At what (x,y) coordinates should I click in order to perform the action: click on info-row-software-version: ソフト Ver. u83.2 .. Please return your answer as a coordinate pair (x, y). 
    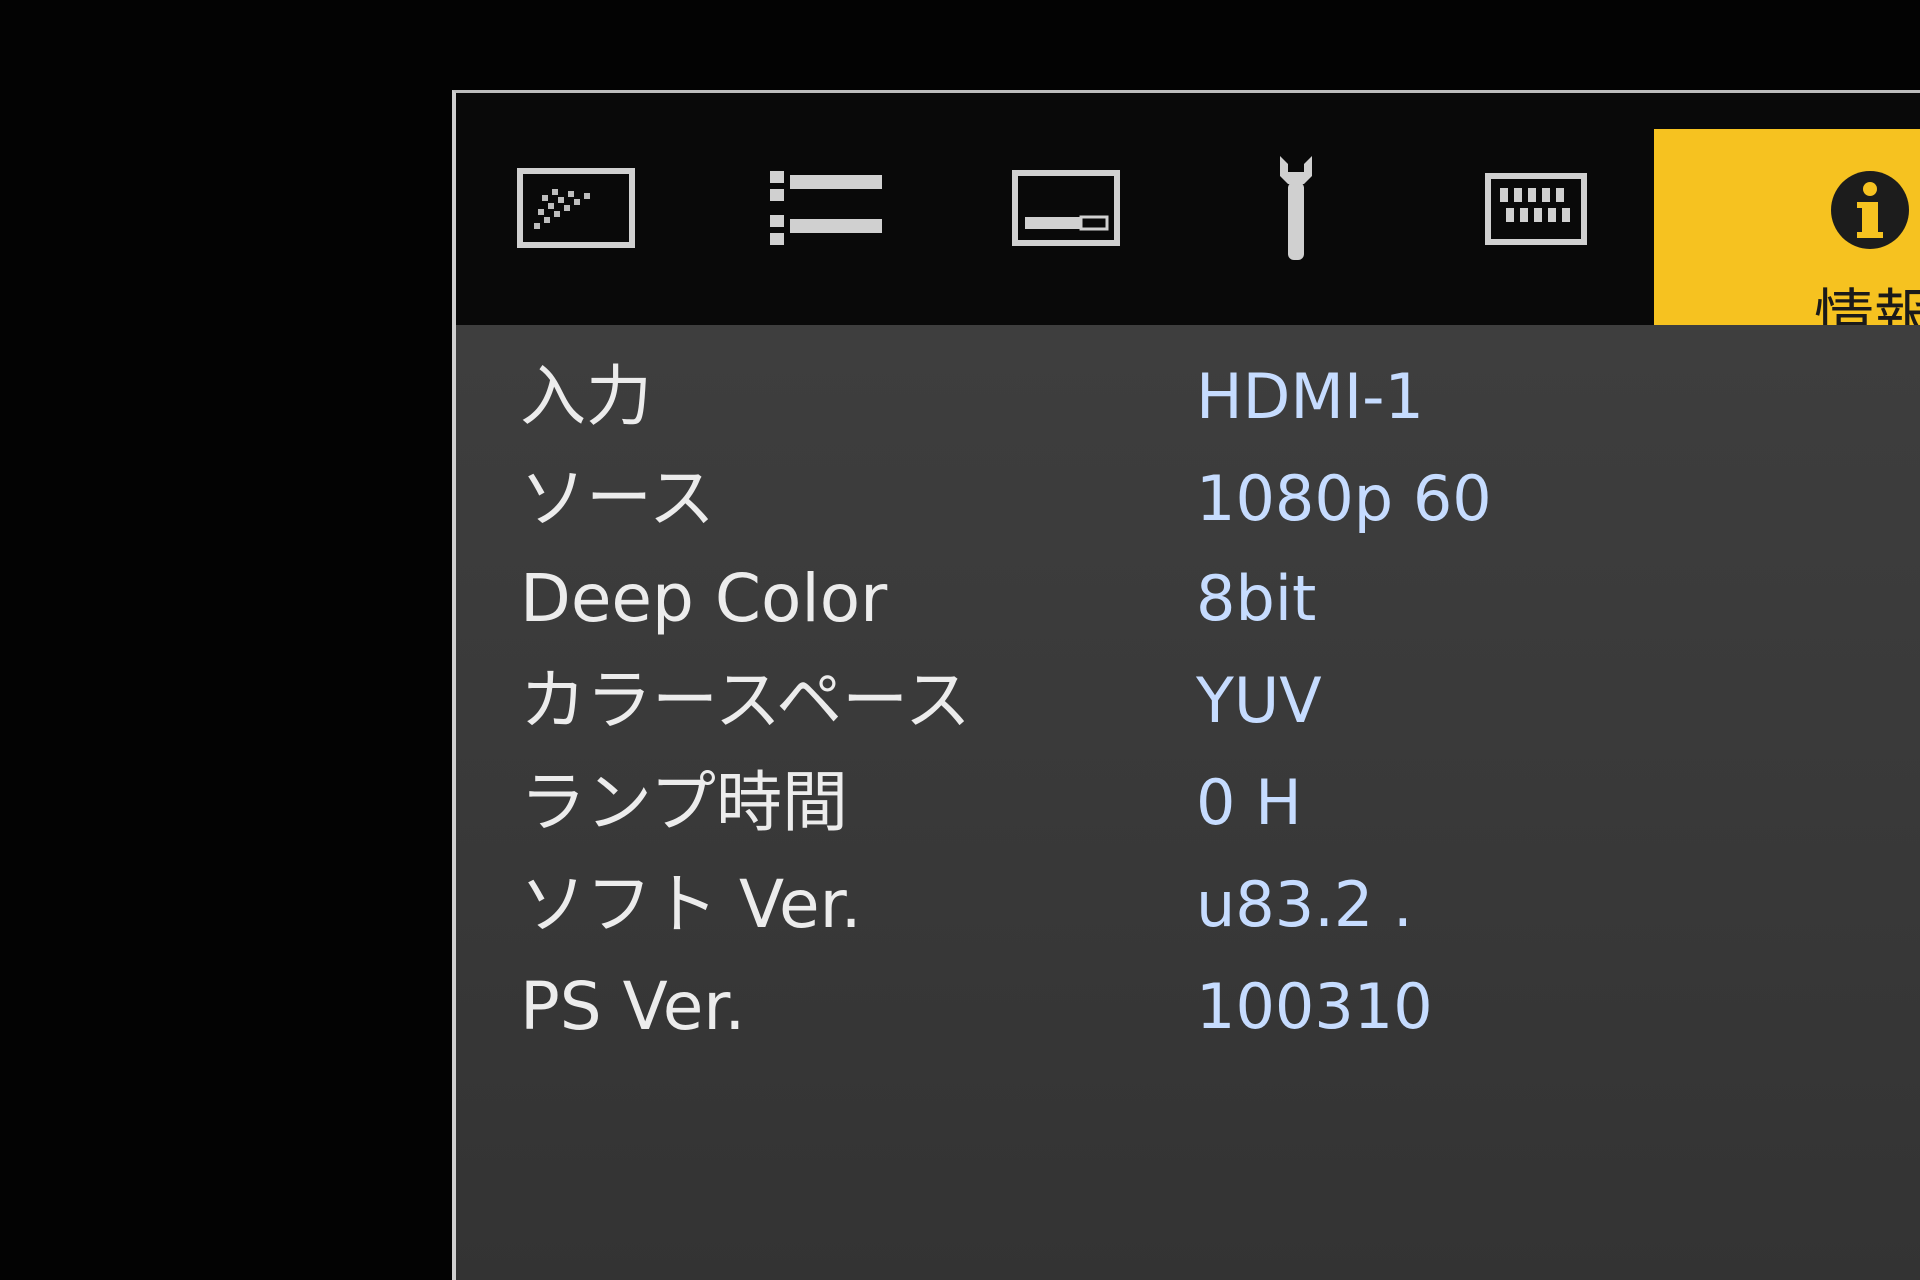
    Looking at the image, I should click on (1188, 905).